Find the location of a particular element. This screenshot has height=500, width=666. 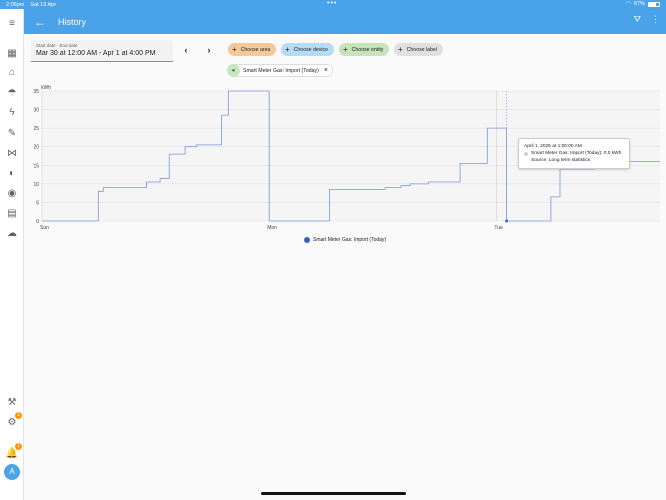

legend-label: Smart Meter Gas: Import (Today) is located at coordinates (350, 240).